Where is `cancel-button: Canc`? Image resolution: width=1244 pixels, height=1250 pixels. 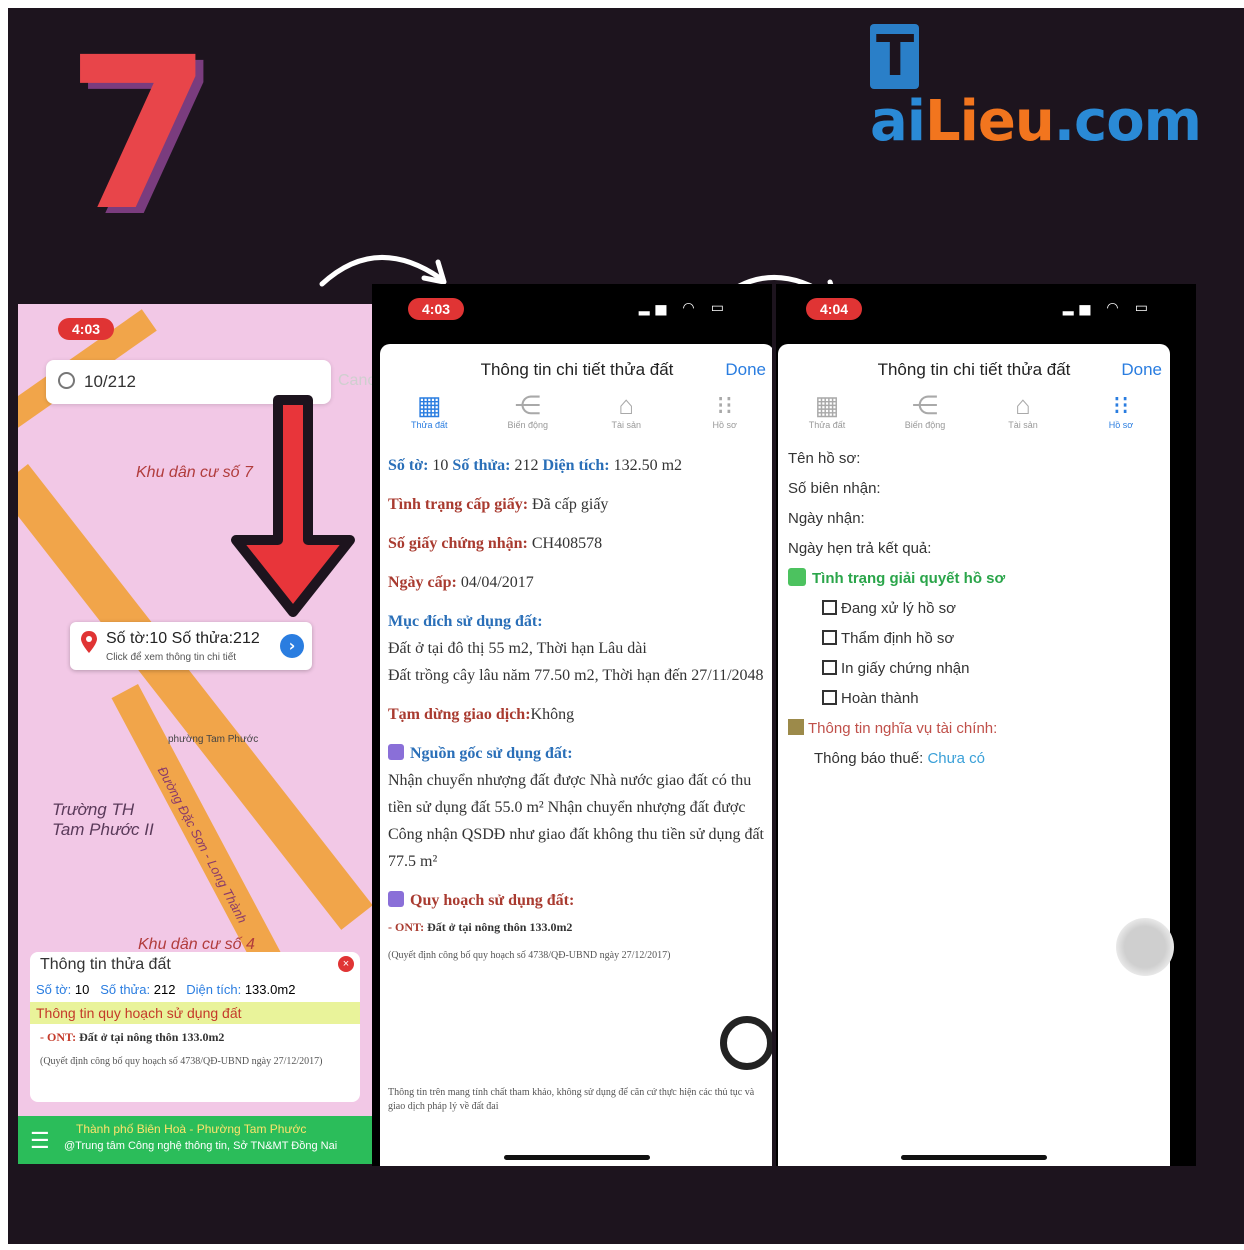
cancel-button: Canc is located at coordinates (356, 381).